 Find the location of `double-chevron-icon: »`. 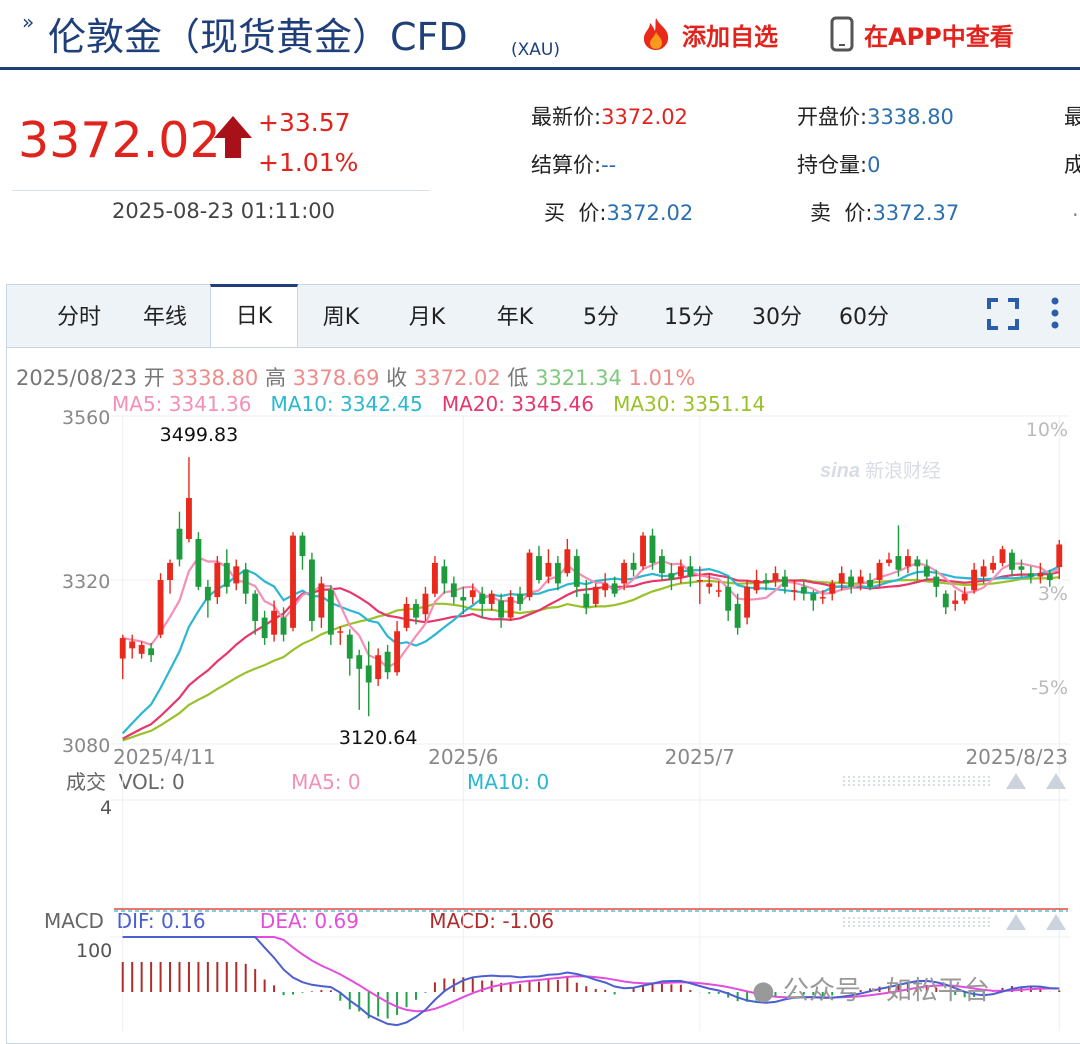

double-chevron-icon: » is located at coordinates (28, 22).